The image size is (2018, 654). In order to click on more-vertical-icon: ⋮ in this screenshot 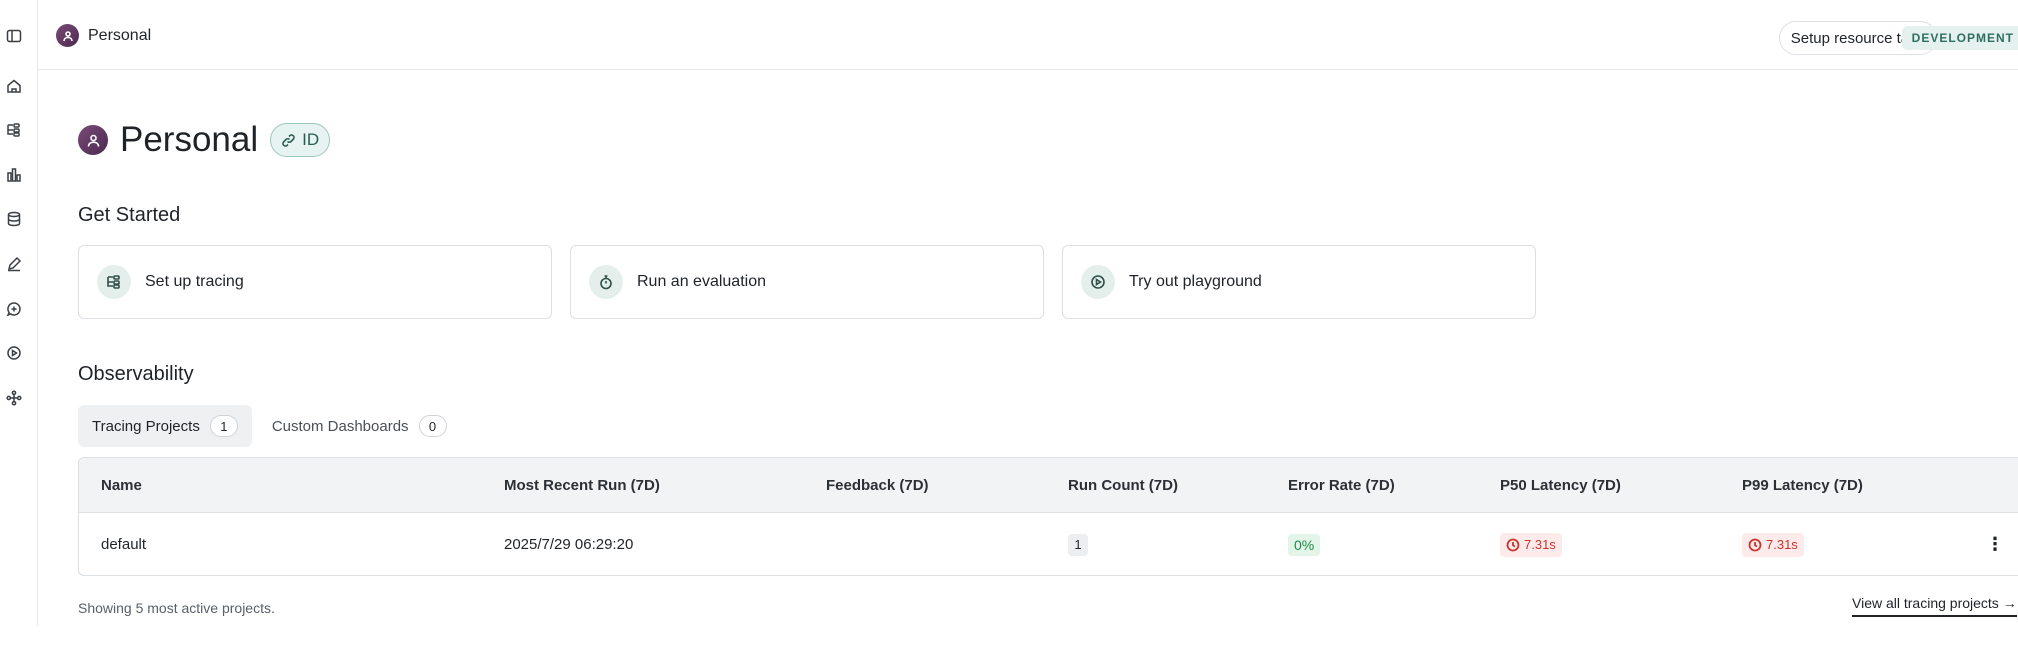, I will do `click(1995, 545)`.